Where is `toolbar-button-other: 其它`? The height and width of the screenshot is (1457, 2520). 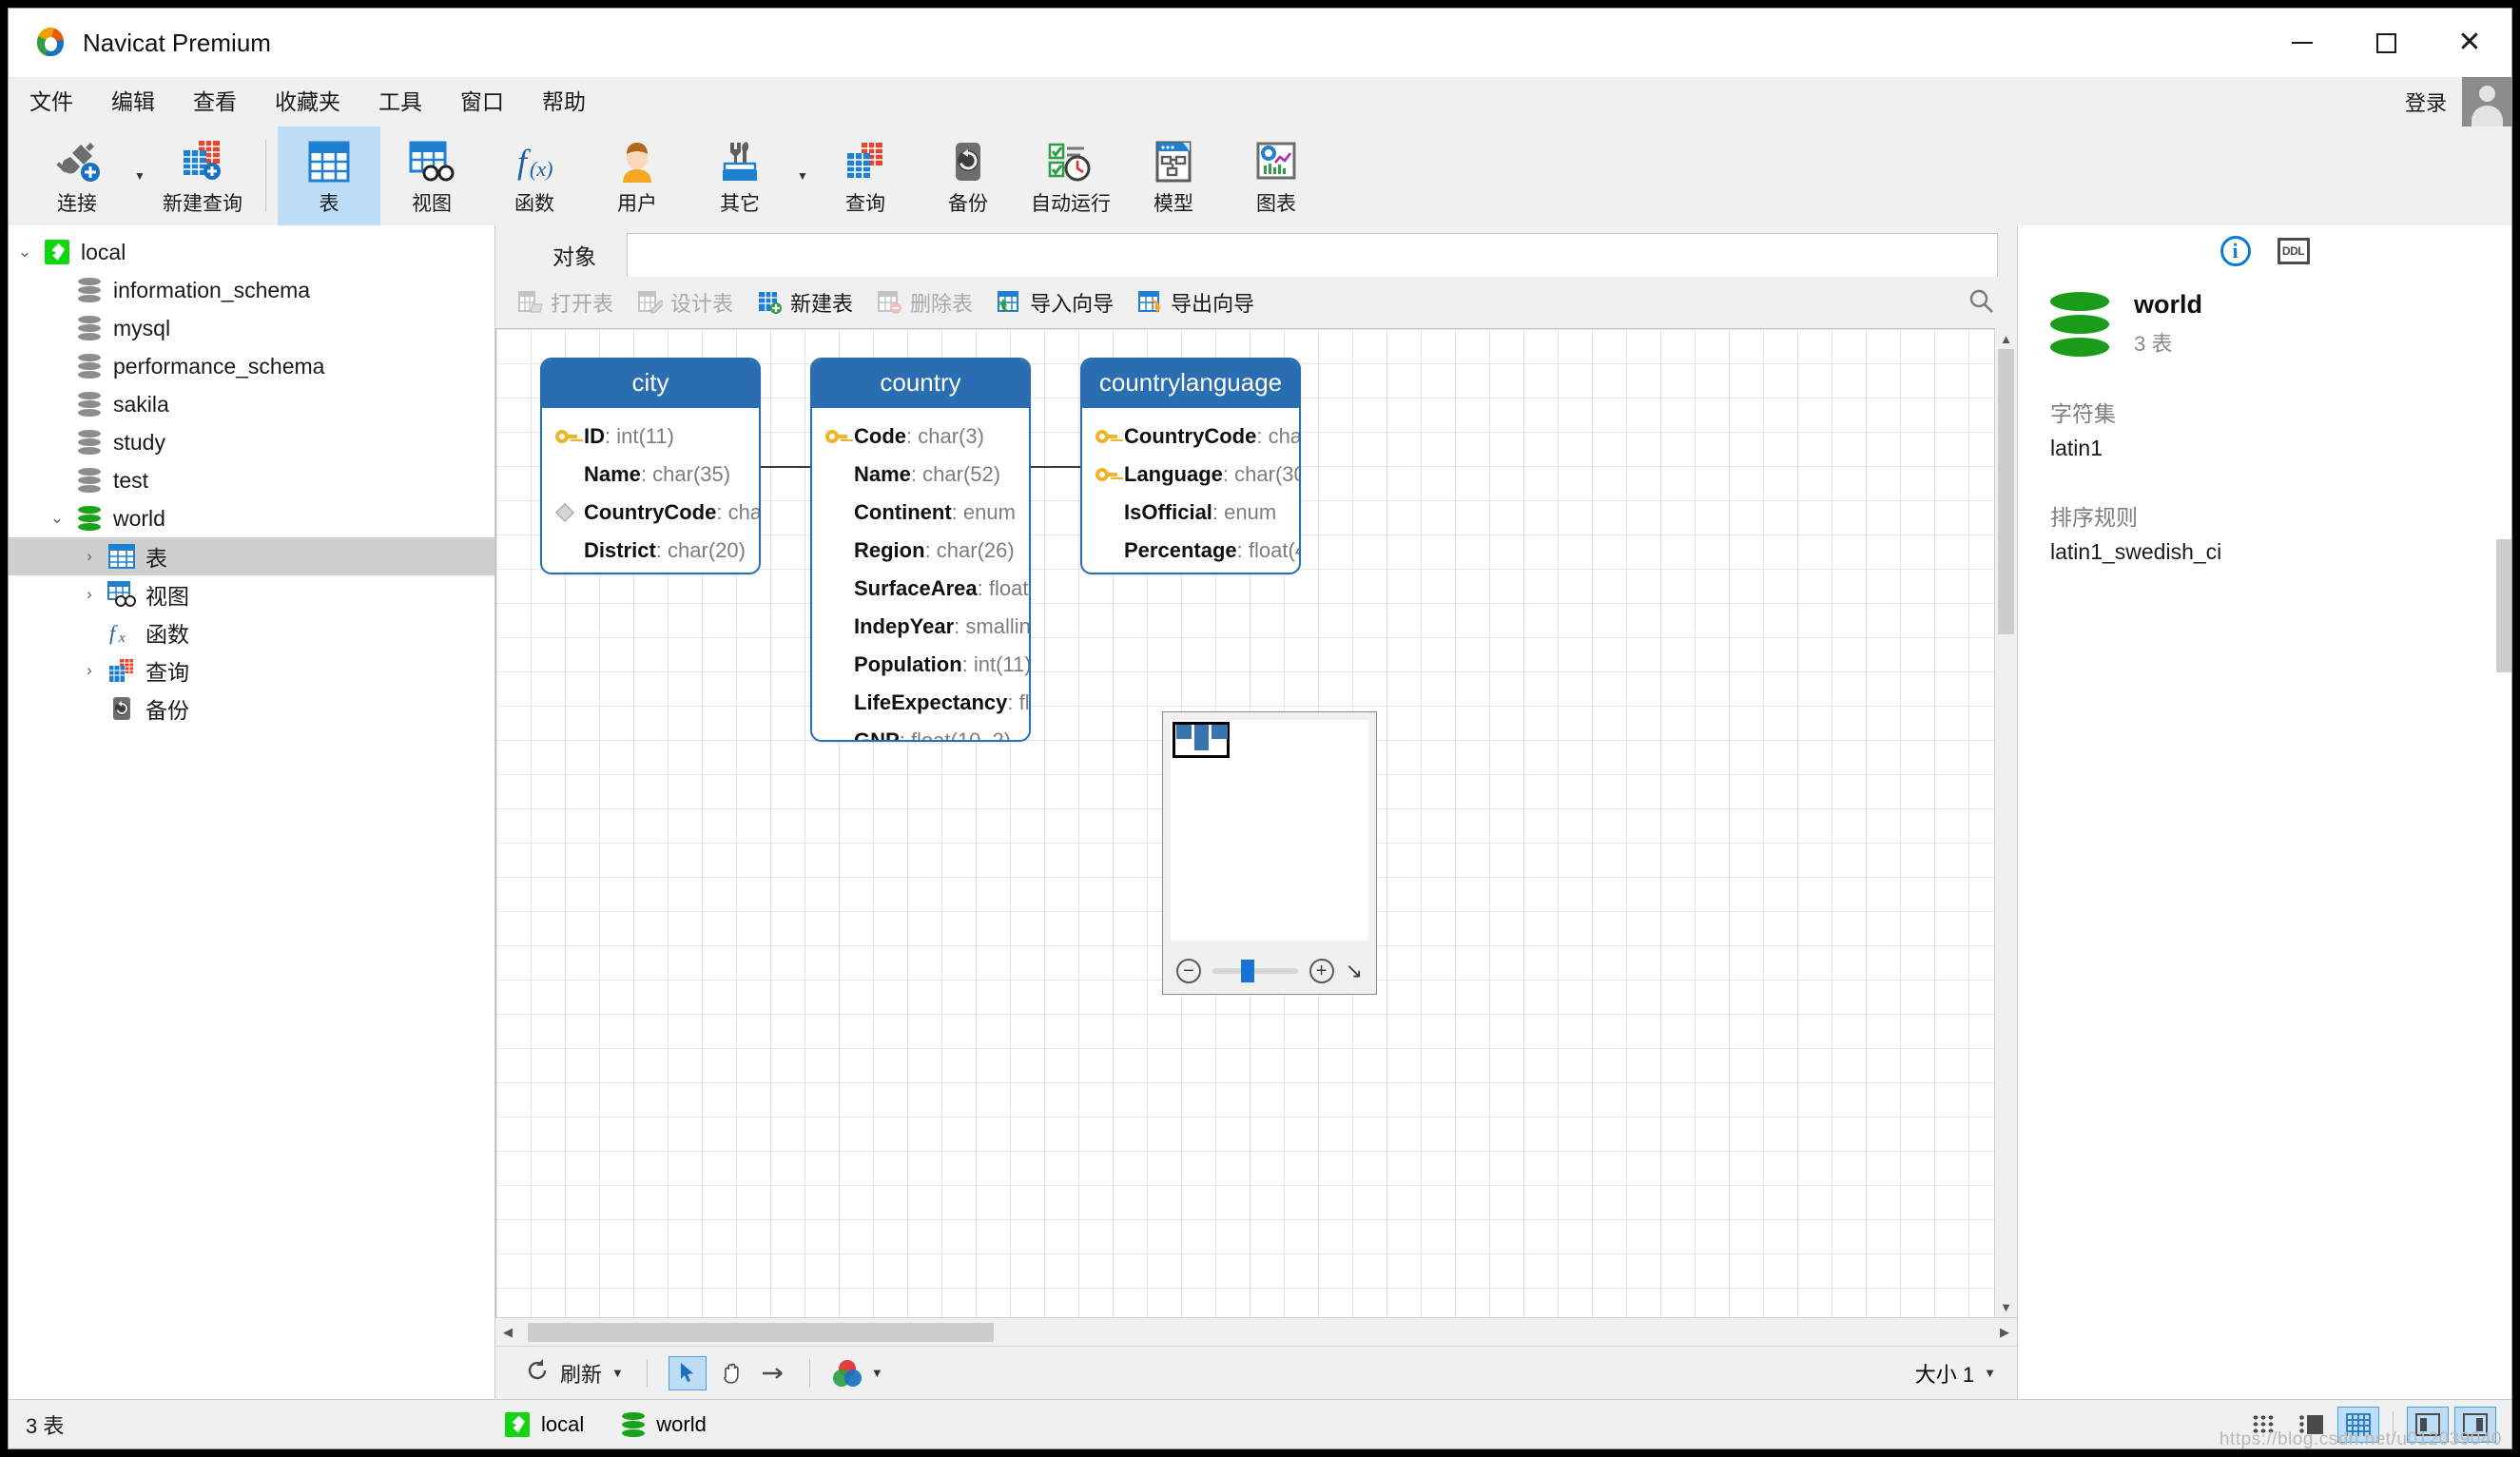 toolbar-button-other: 其它 is located at coordinates (739, 175).